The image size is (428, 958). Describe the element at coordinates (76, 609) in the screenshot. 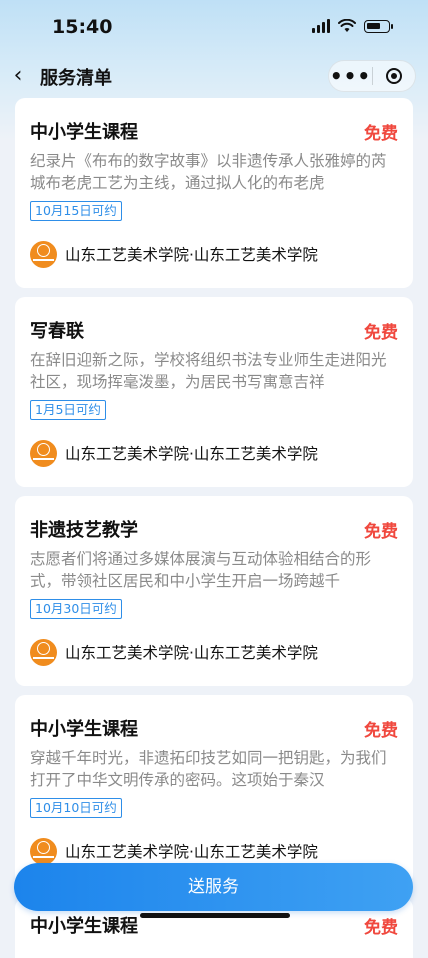

I see `availability-tag: 10月30日可约` at that location.